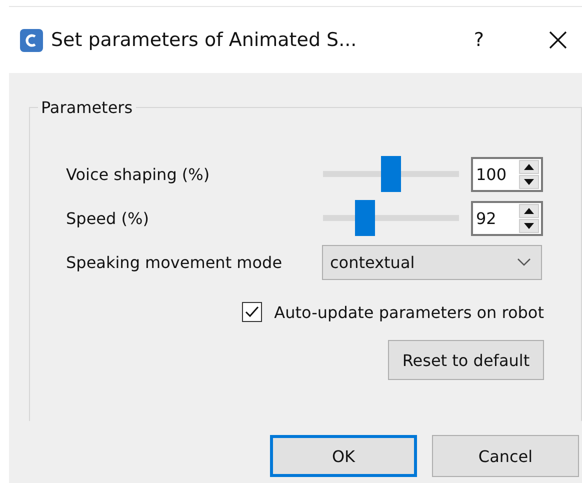  I want to click on app-logo-icon, so click(31, 40).